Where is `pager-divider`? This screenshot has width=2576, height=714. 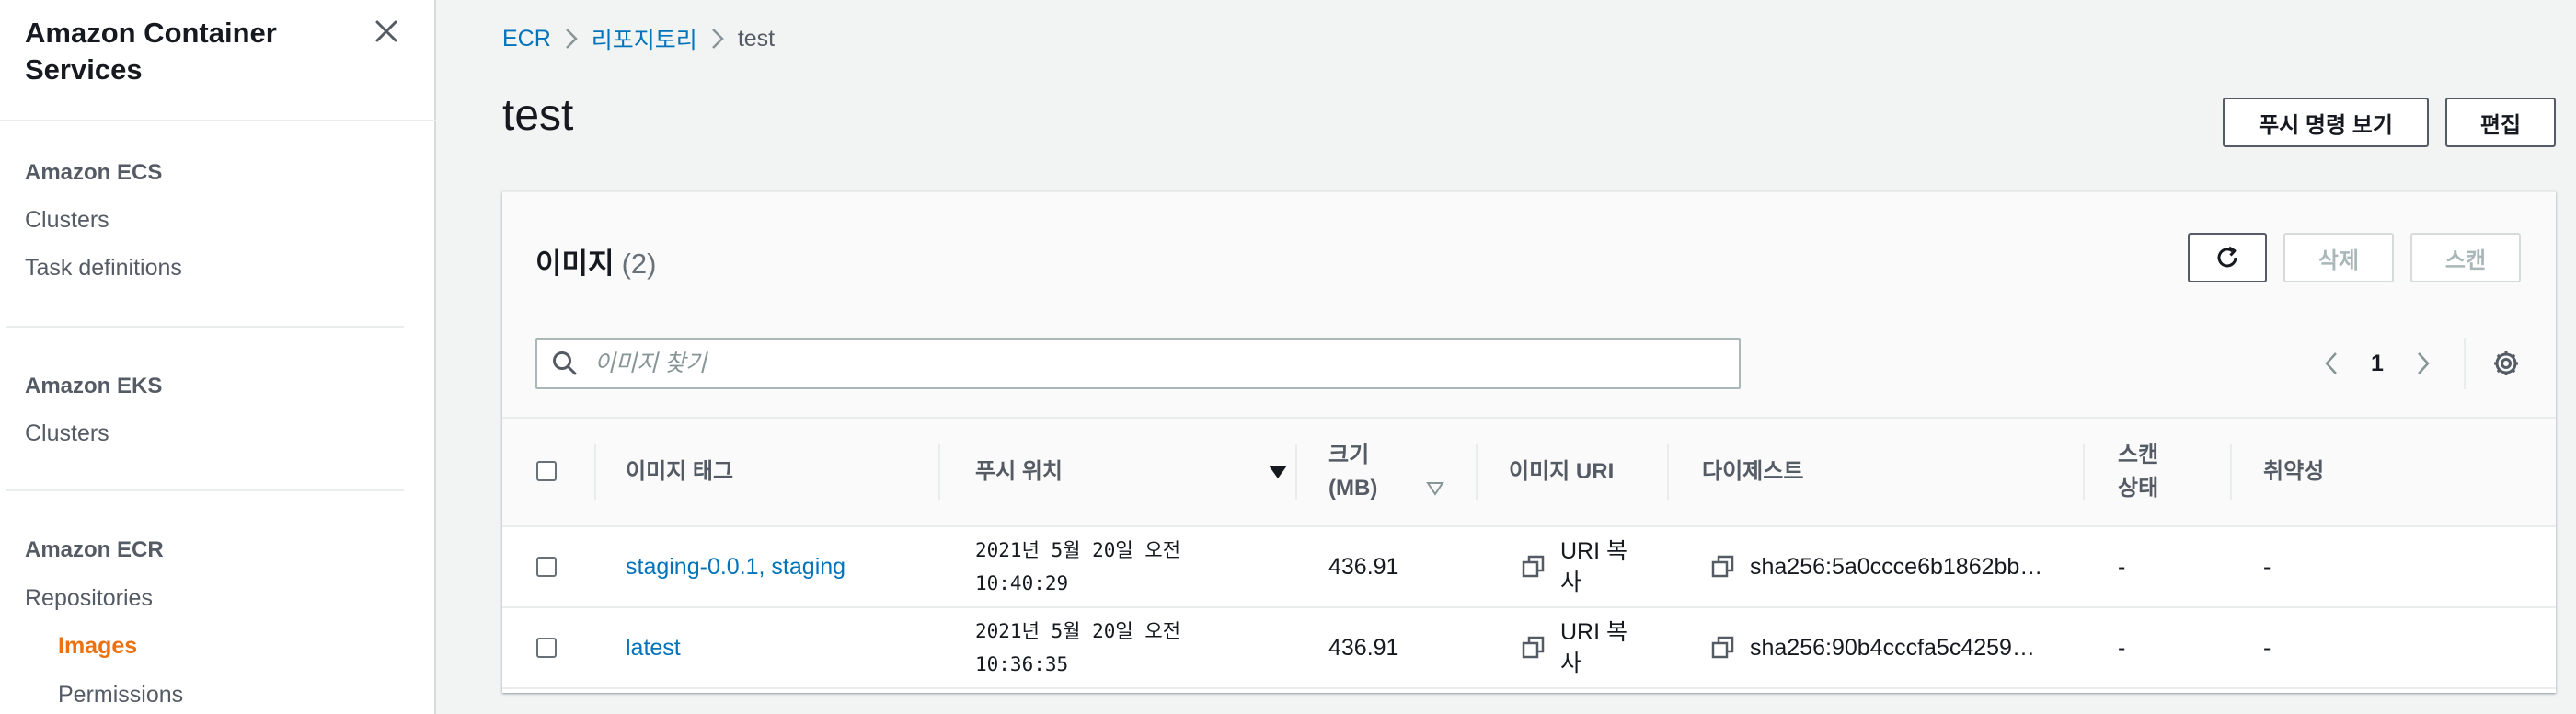 pager-divider is located at coordinates (2465, 363).